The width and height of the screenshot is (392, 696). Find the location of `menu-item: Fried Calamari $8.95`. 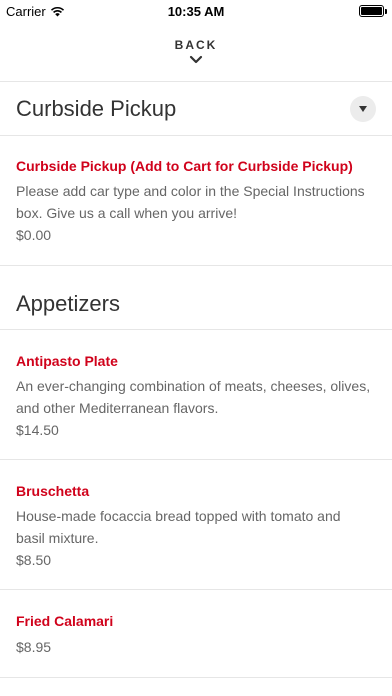

menu-item: Fried Calamari $8.95 is located at coordinates (196, 634).